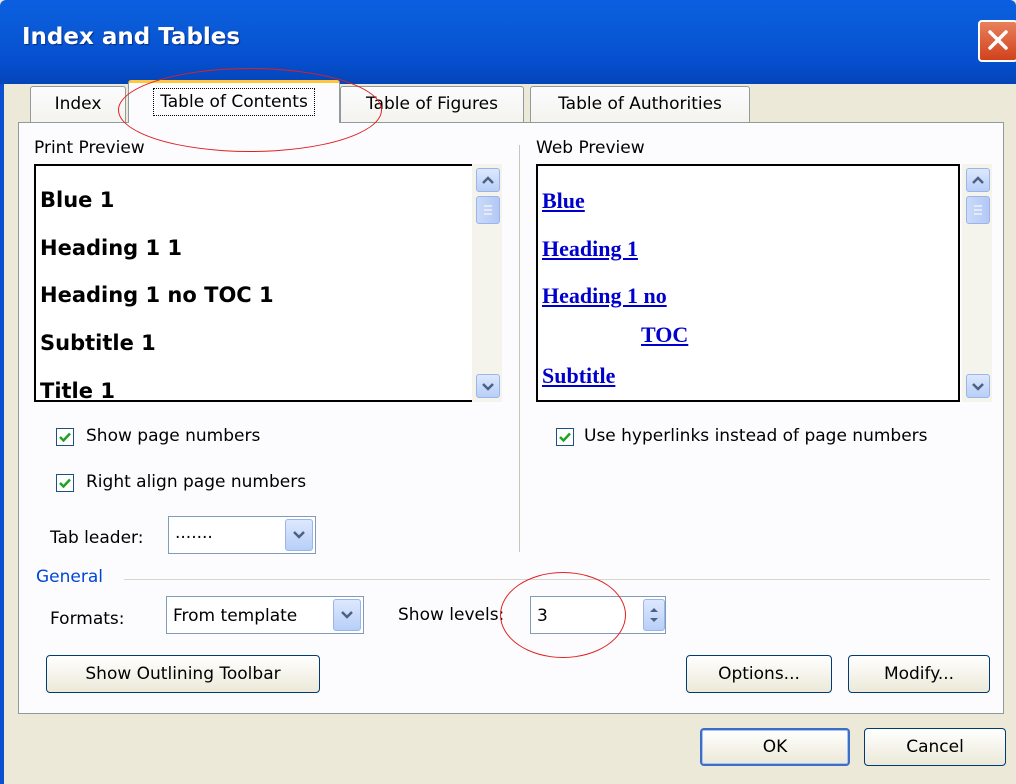 The width and height of the screenshot is (1016, 784). I want to click on formats-label: Formats:, so click(87, 619).